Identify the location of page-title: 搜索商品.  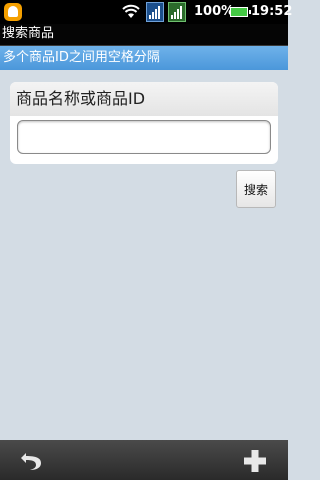
(28, 33).